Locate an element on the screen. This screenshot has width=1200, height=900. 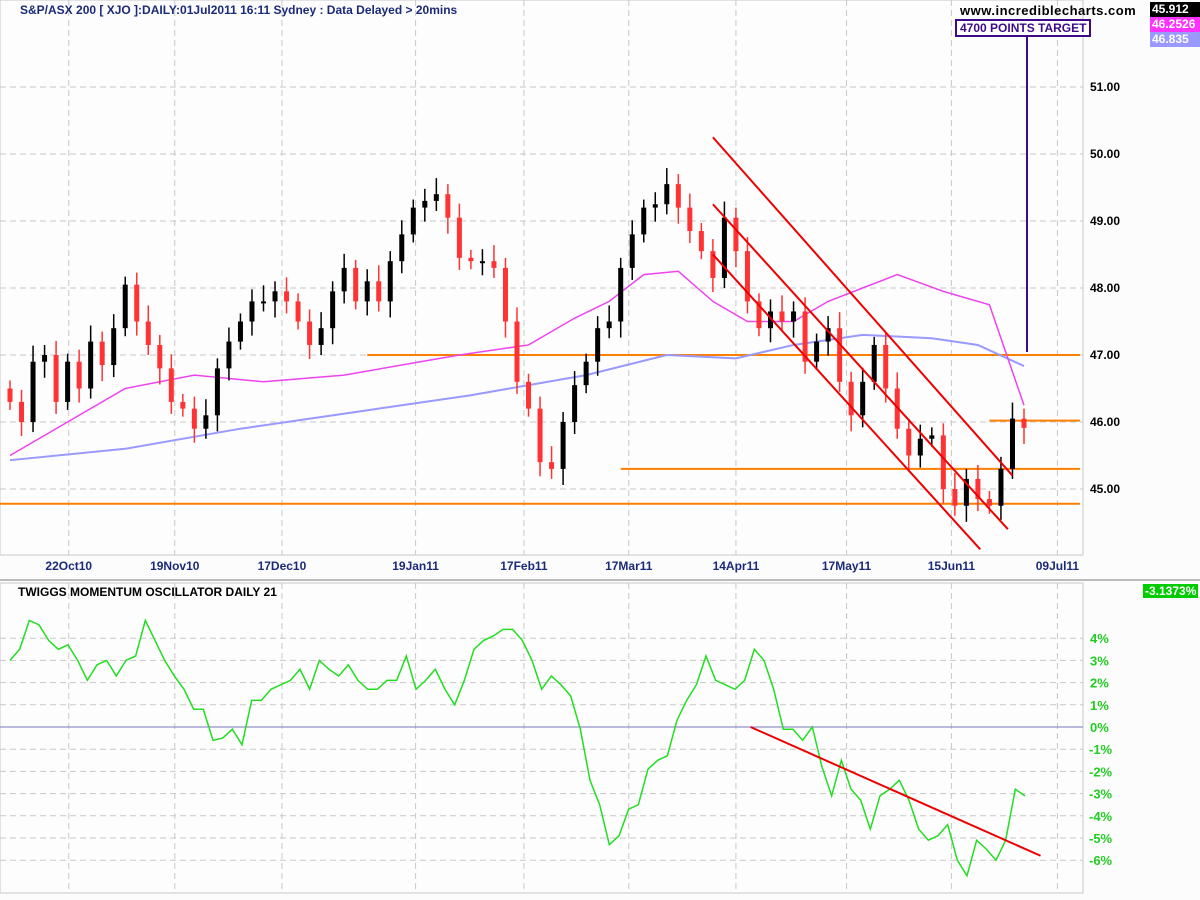
price-badge-close: 45.912 is located at coordinates (1175, 9).